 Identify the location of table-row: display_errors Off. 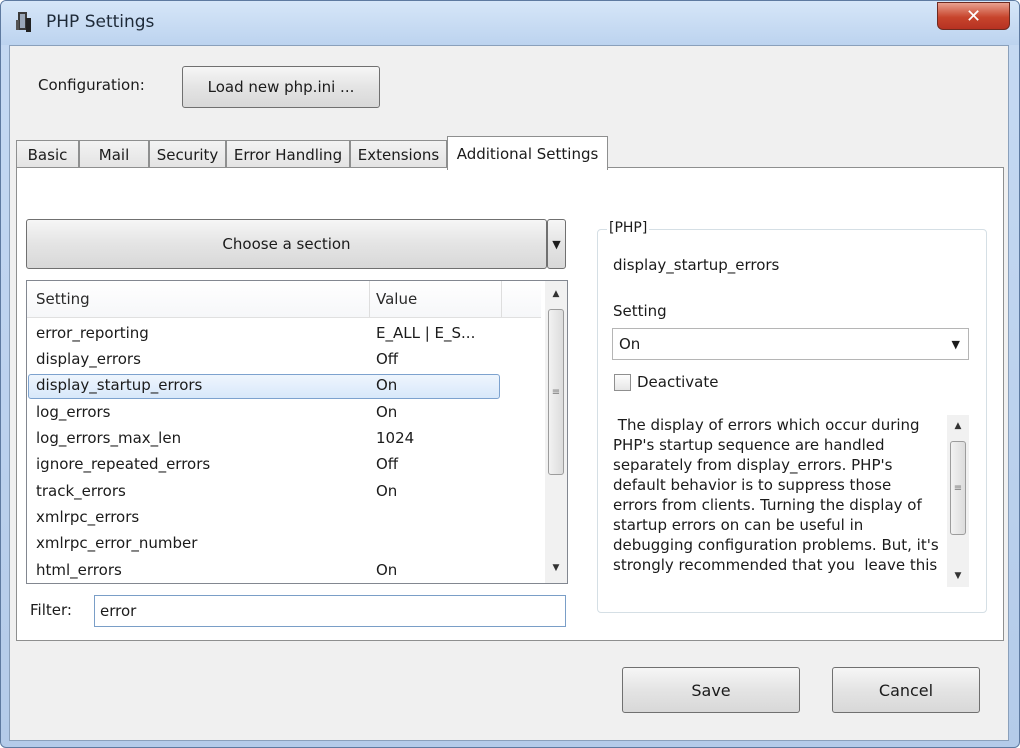
(264, 360).